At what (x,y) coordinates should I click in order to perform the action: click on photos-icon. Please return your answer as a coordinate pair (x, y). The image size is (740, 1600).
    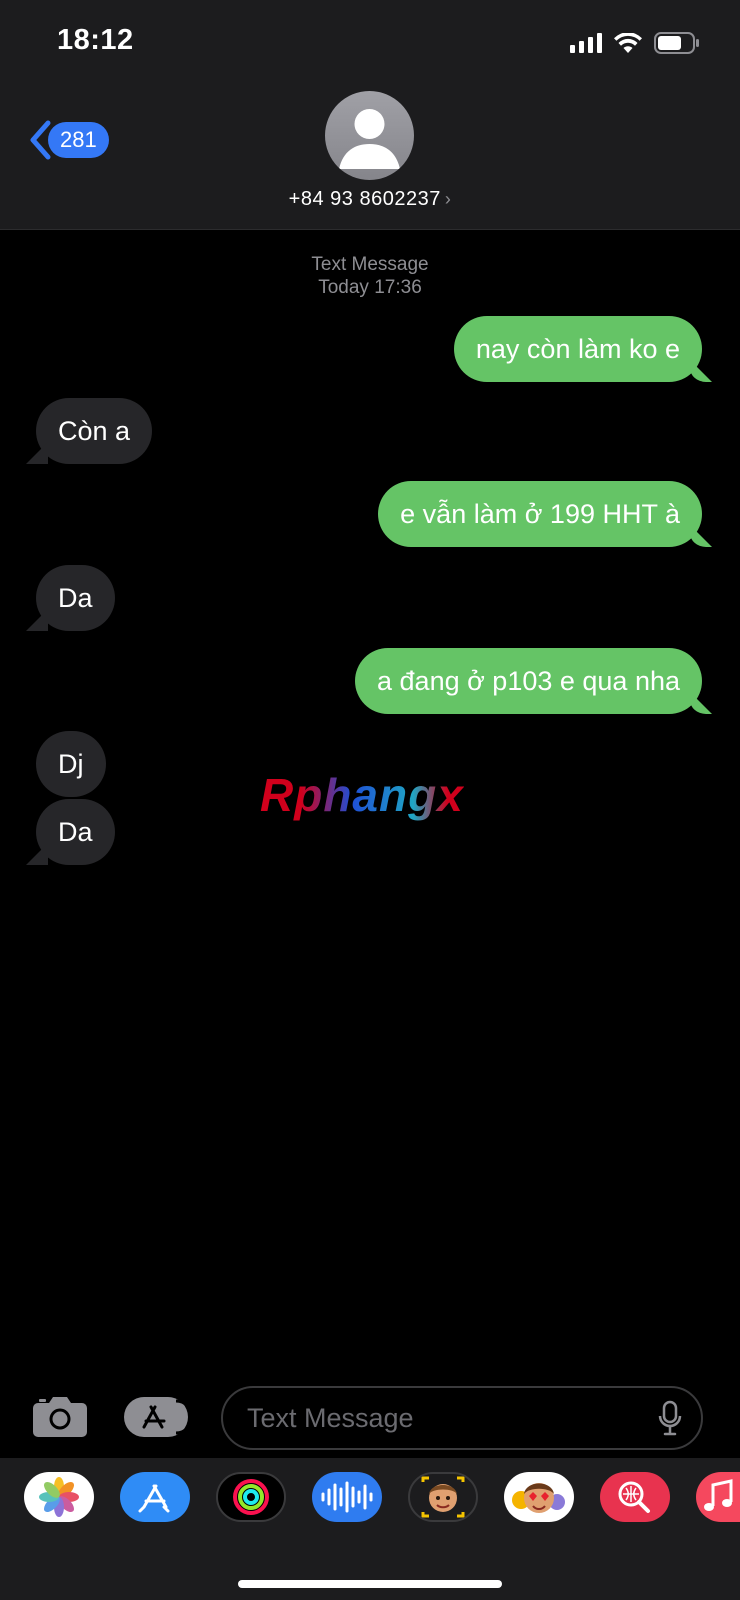
    Looking at the image, I should click on (59, 1497).